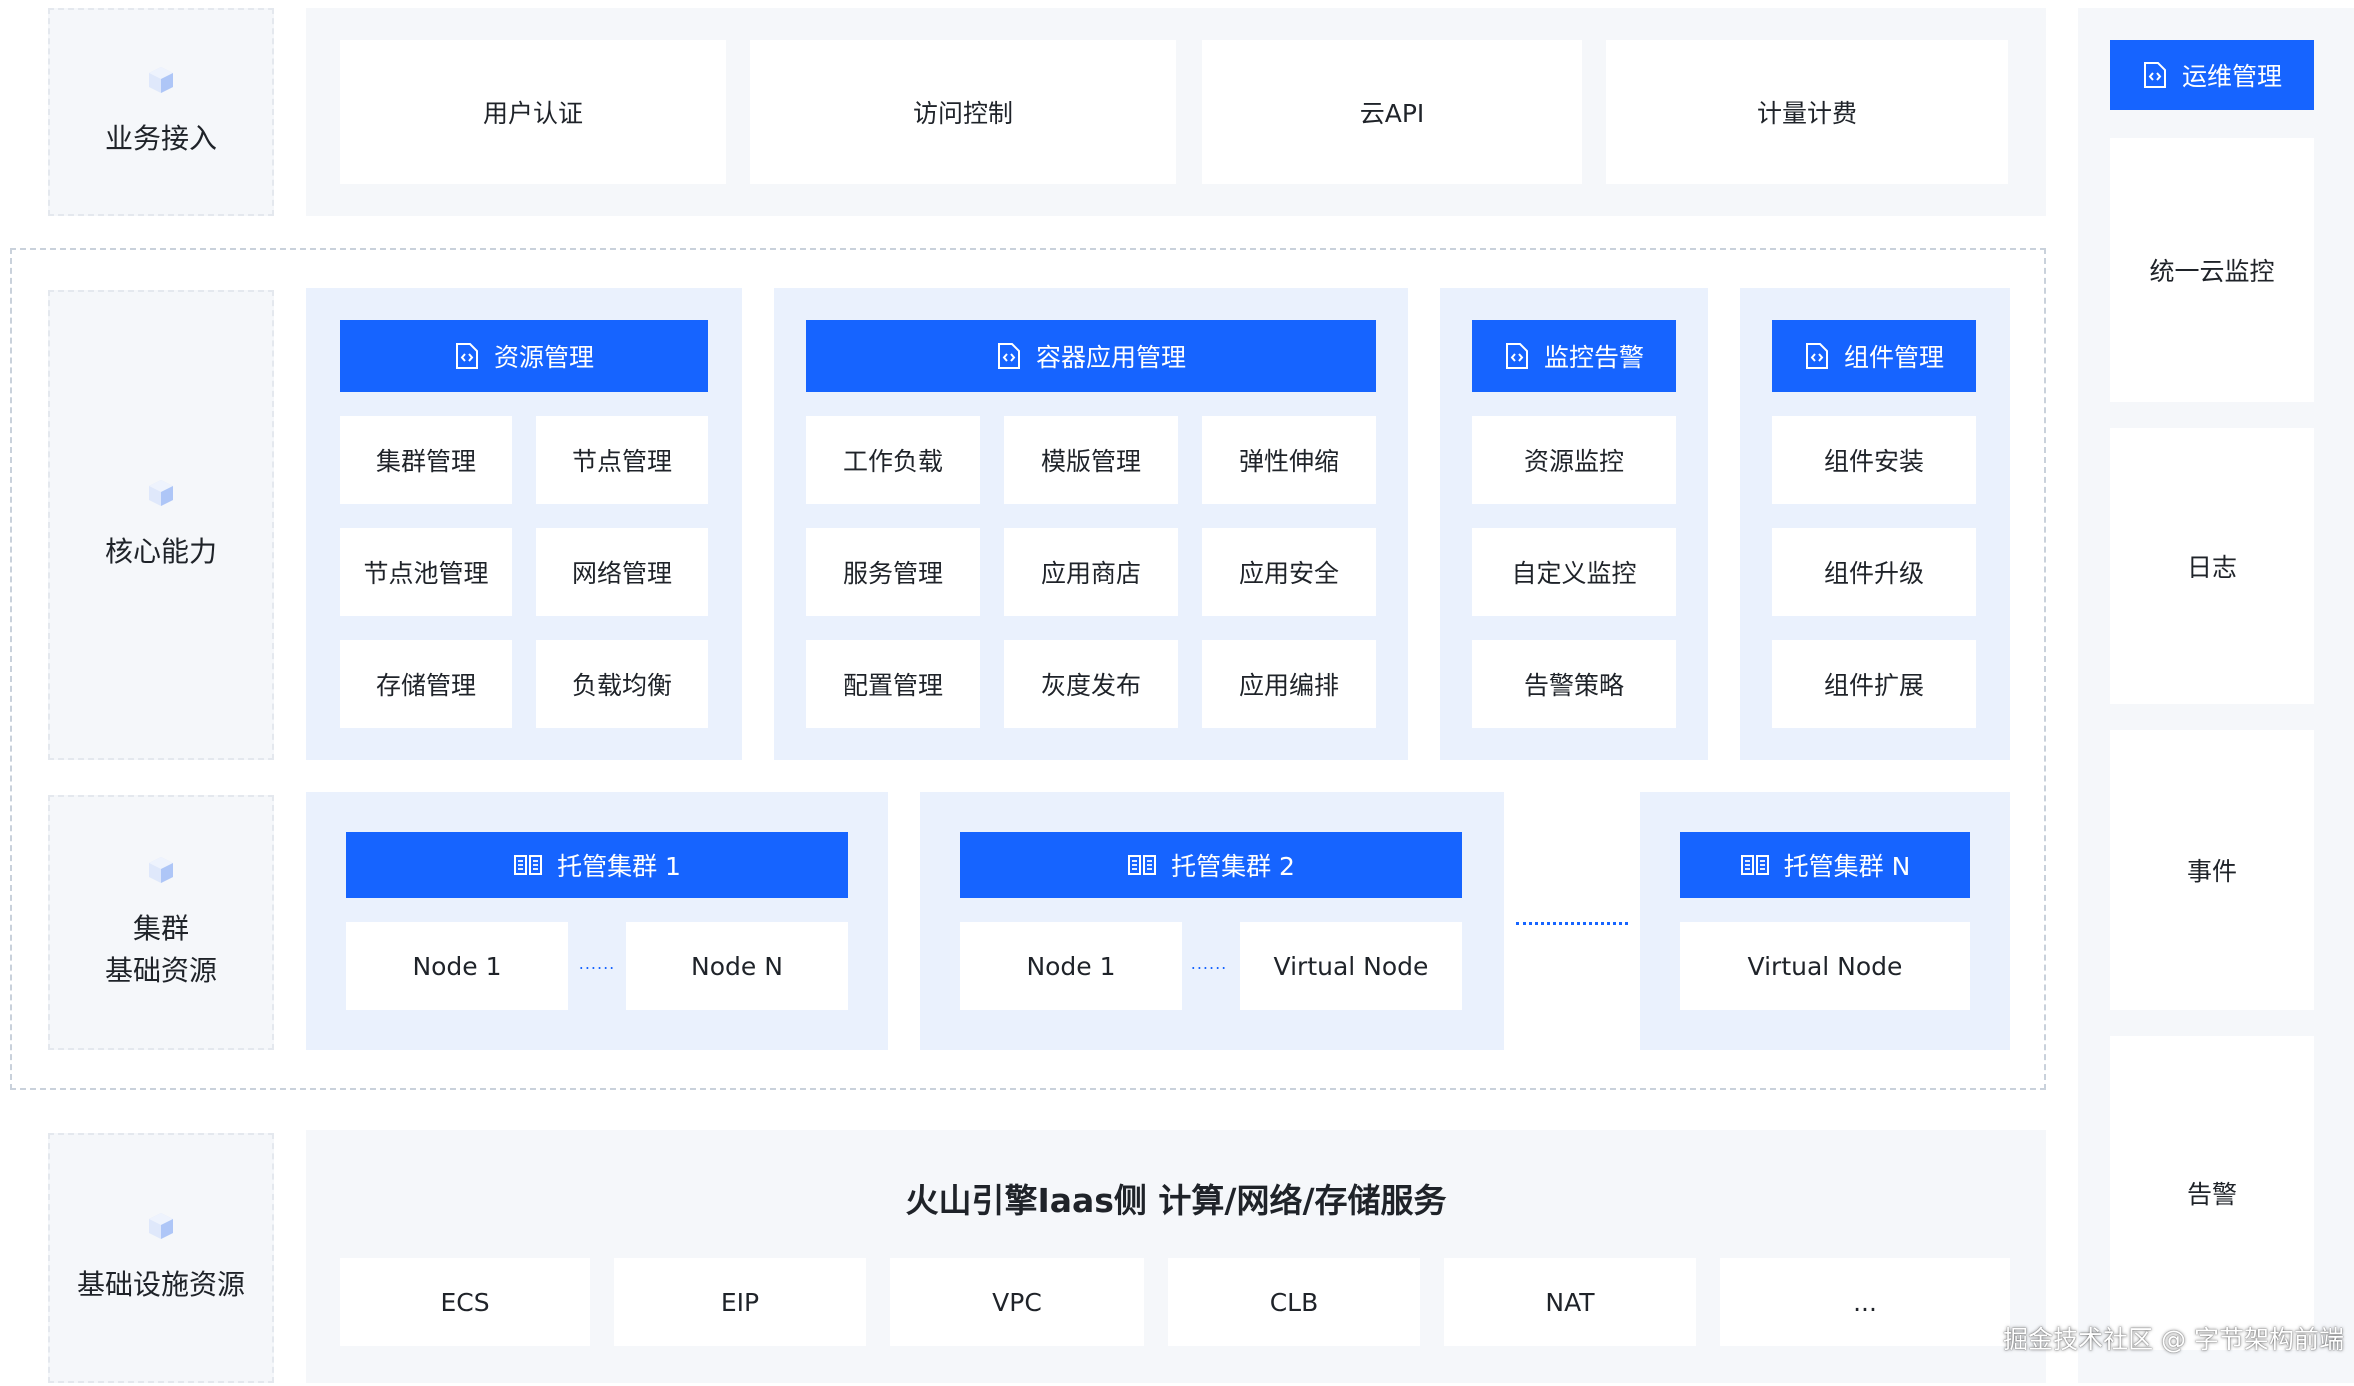  I want to click on core-item: 工作负载, so click(893, 460).